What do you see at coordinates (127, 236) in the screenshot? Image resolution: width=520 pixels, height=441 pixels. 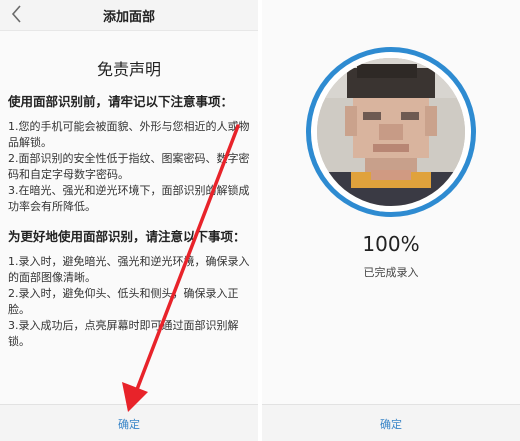 I see `section2-heading: 为更好地使用面部识别，请注意以下事项：` at bounding box center [127, 236].